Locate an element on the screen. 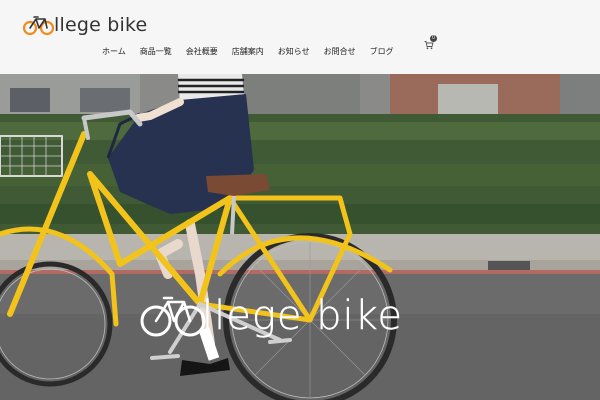  nav-item-stores: 店舗案内 is located at coordinates (248, 52).